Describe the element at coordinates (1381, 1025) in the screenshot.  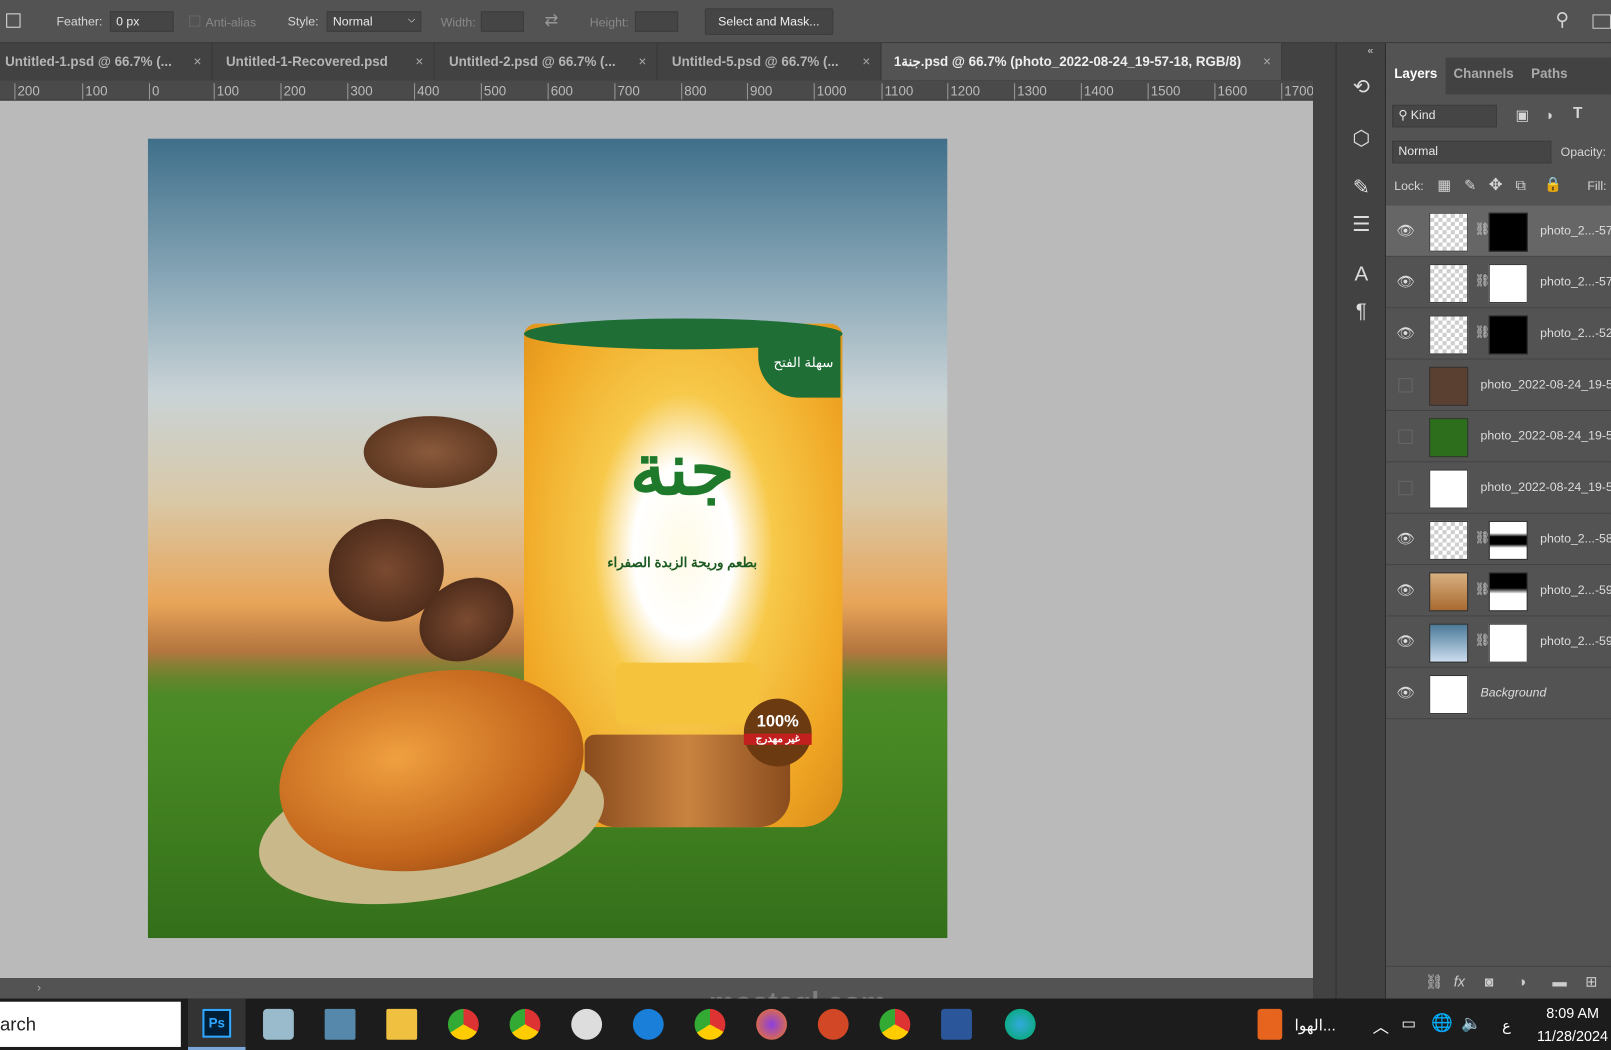
I see `chevron-up-icon: ︿` at that location.